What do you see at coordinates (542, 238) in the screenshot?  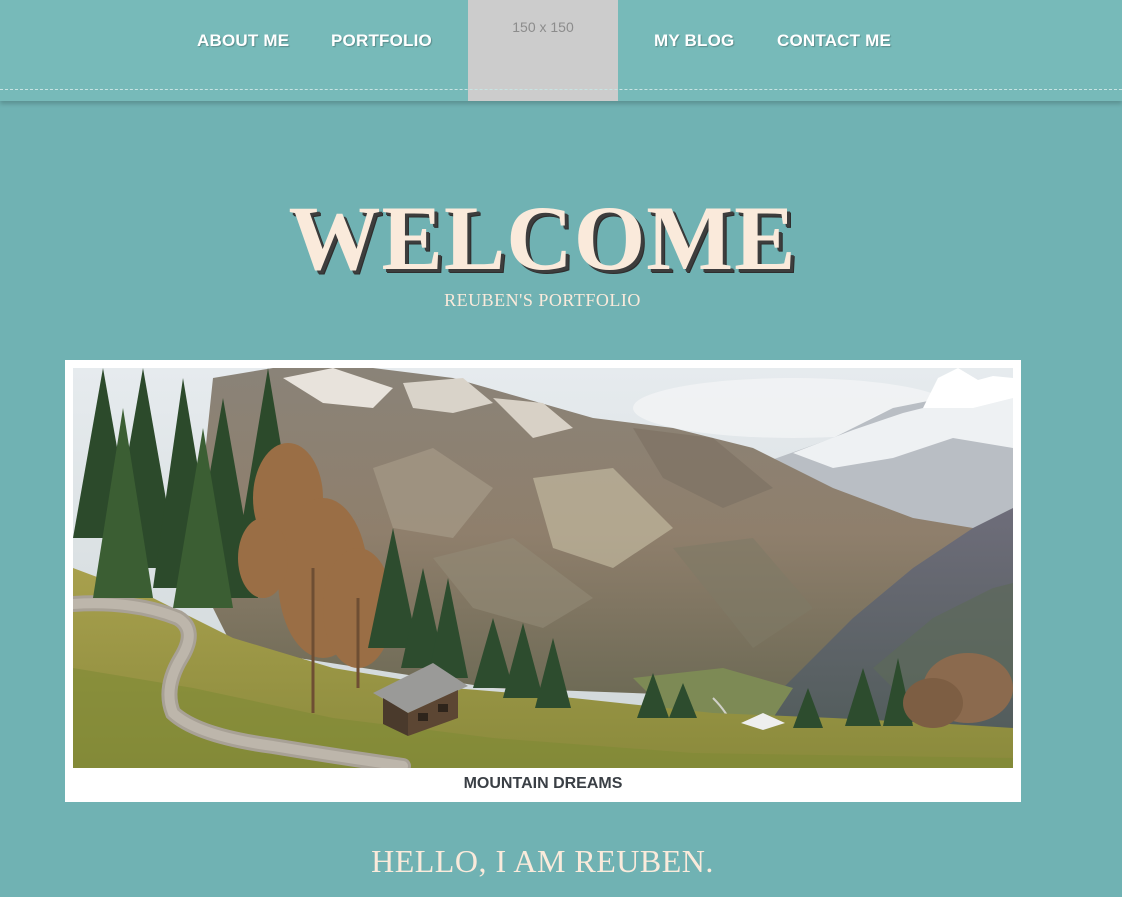 I see `welcome-heading: WELCOME` at bounding box center [542, 238].